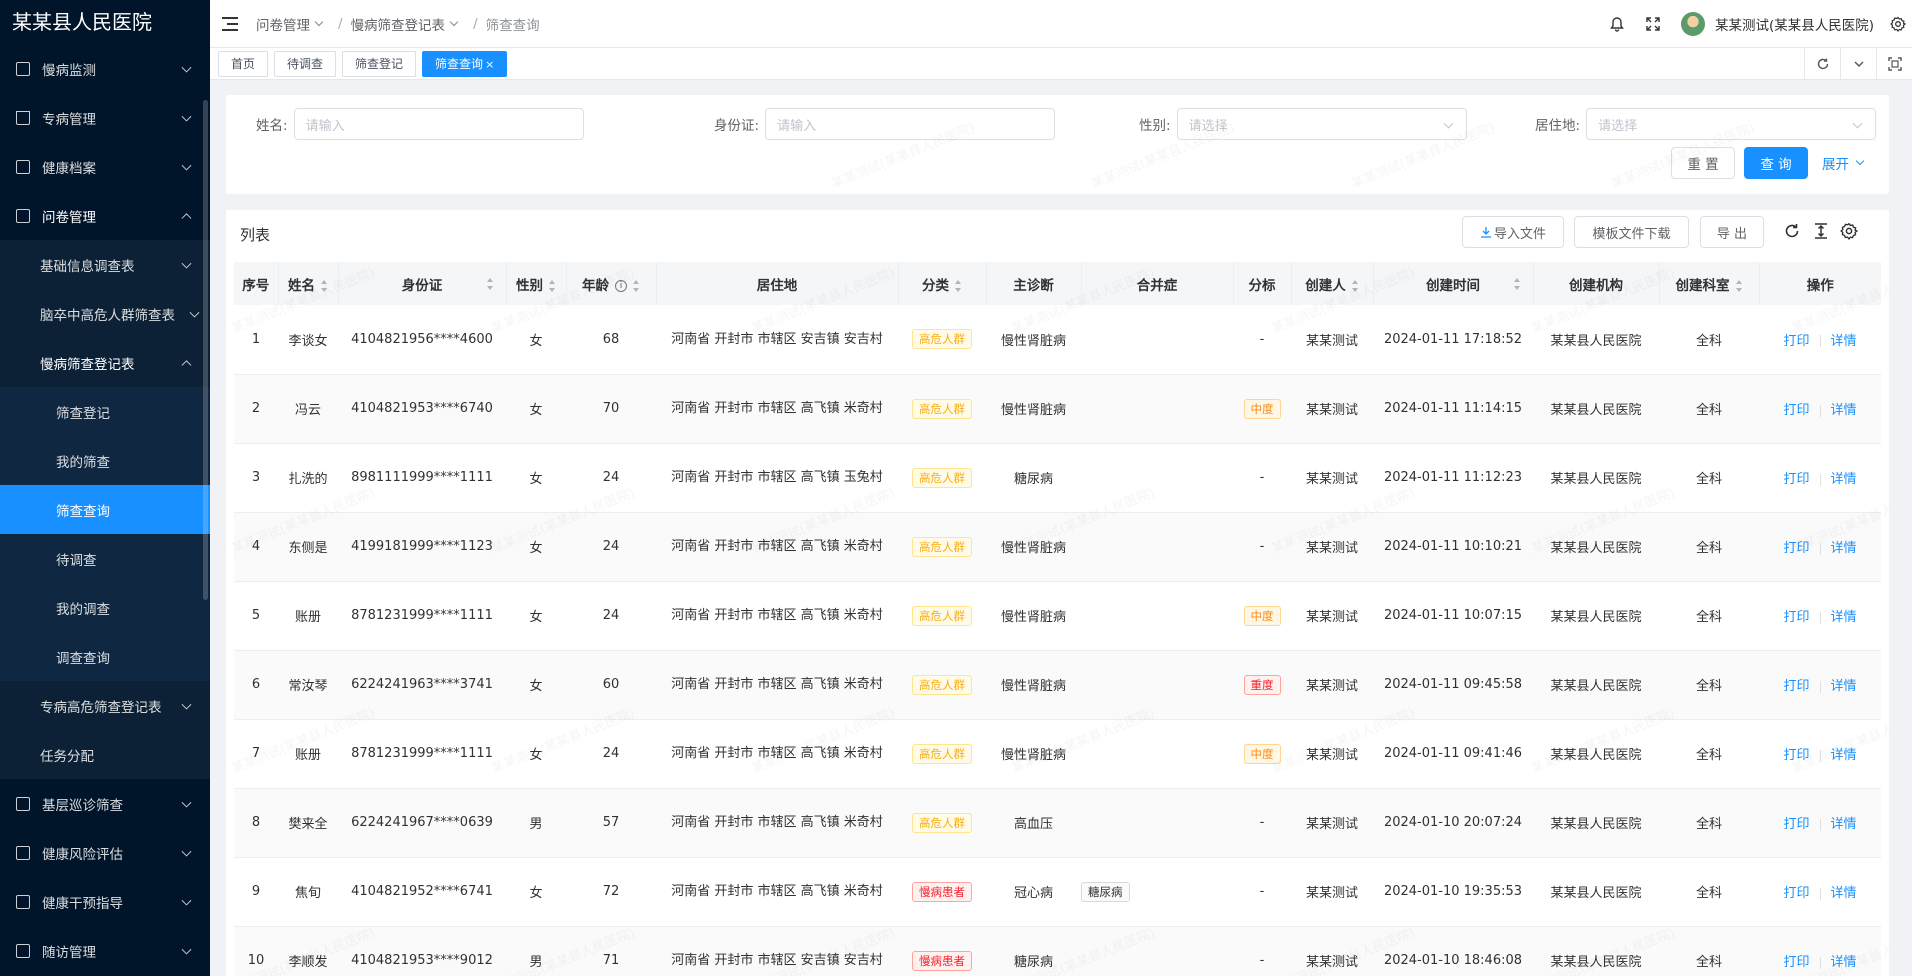 This screenshot has height=976, width=1912. I want to click on sidebar-item-special-high-risk: 专病高危筛查登记表, so click(105, 705).